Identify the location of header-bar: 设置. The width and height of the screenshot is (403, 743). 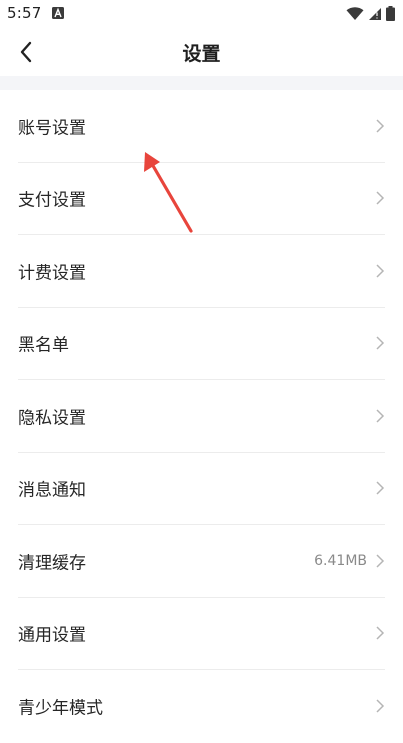
(201, 52).